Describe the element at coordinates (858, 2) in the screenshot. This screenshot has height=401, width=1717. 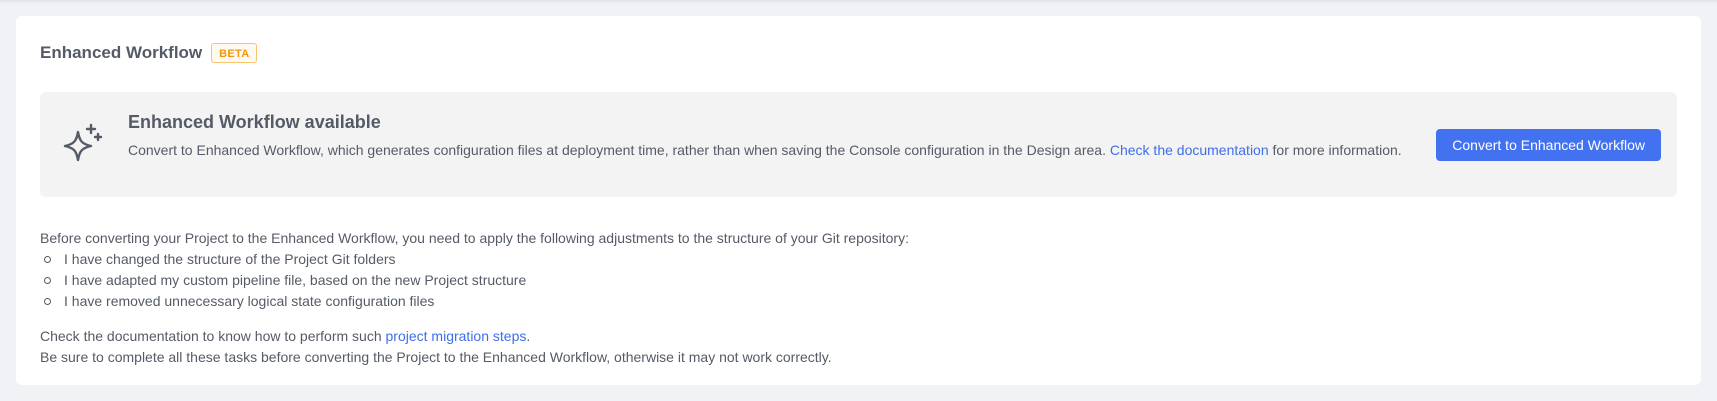
I see `top-shadow` at that location.